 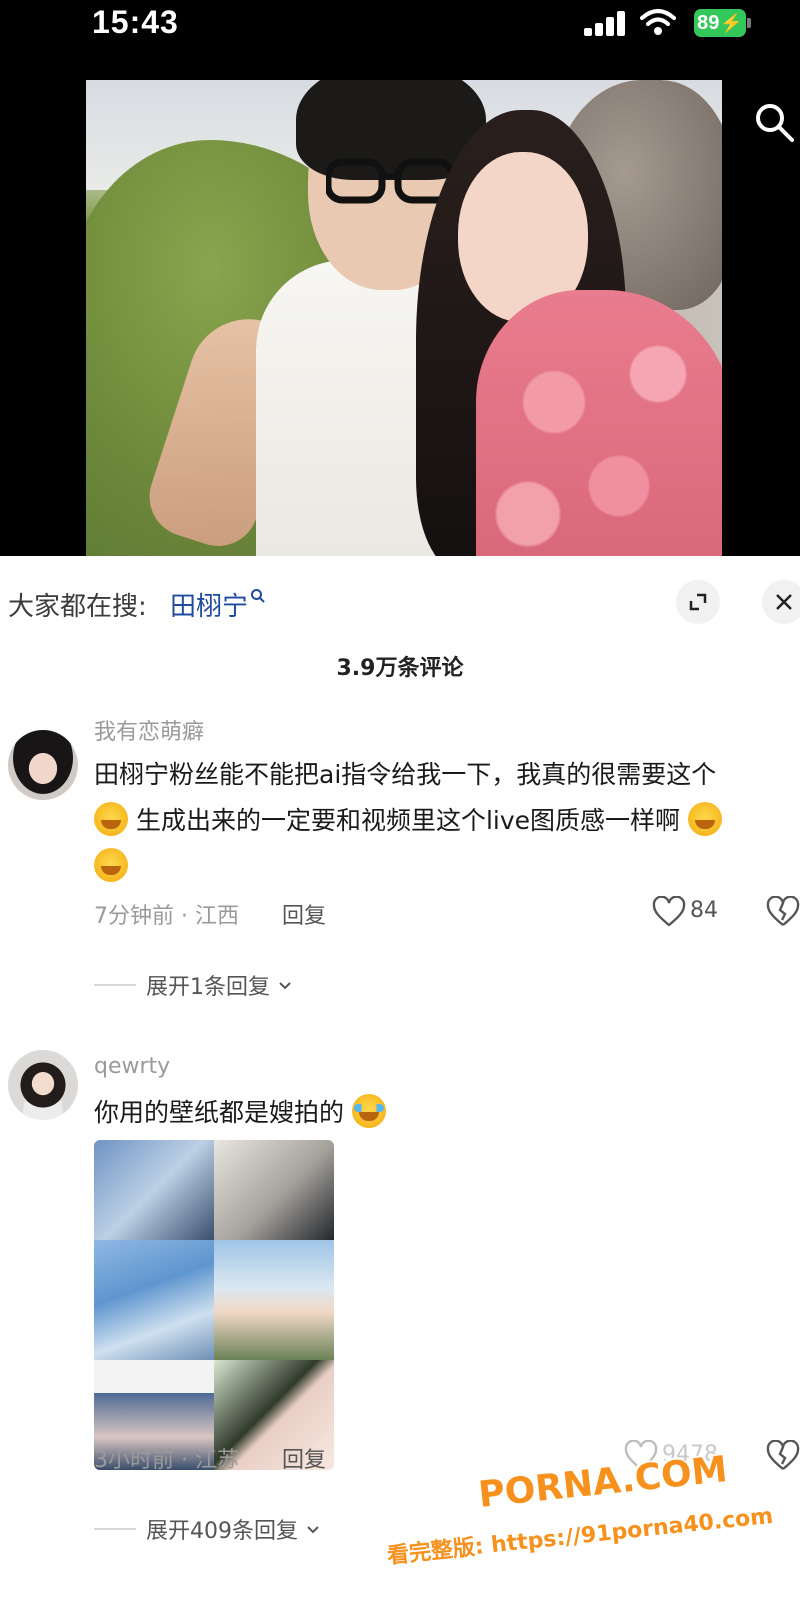 What do you see at coordinates (405, 774) in the screenshot?
I see `comment-text-line: 田栩宁粉丝能不能把ai指令给我一下，我真的很需要这个` at bounding box center [405, 774].